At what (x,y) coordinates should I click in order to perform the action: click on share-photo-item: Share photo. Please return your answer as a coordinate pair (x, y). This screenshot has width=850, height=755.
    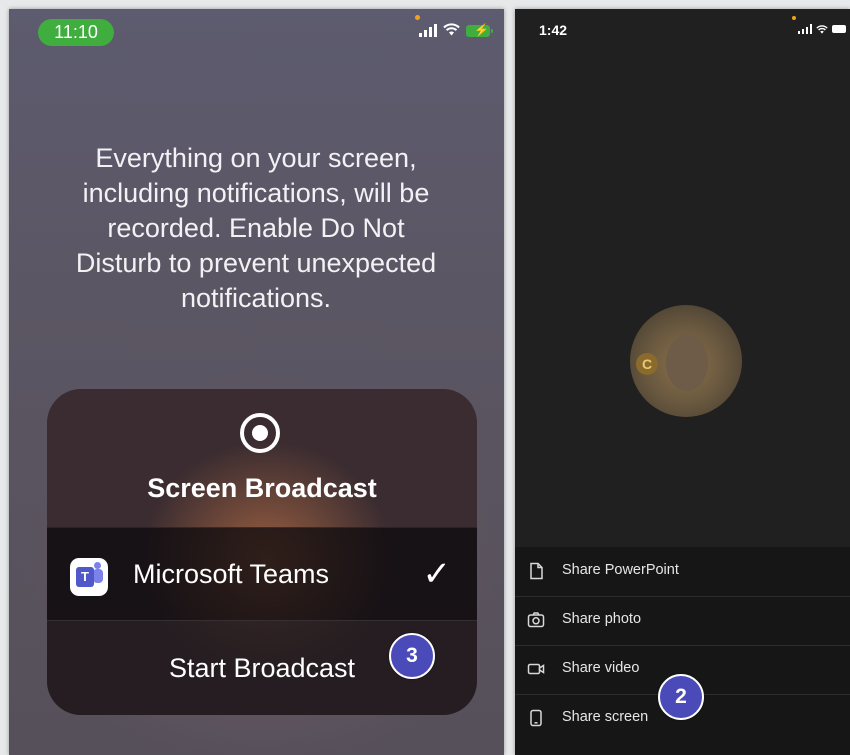
    Looking at the image, I should click on (682, 621).